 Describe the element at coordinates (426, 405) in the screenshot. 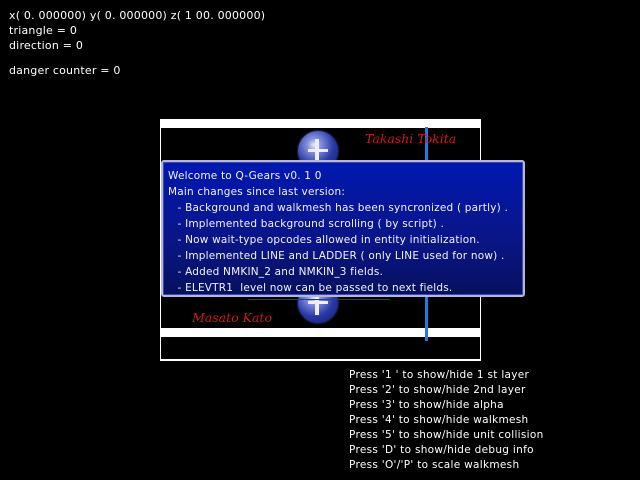

I see `help-line-alpha: Press '3' to show/hide alpha` at that location.